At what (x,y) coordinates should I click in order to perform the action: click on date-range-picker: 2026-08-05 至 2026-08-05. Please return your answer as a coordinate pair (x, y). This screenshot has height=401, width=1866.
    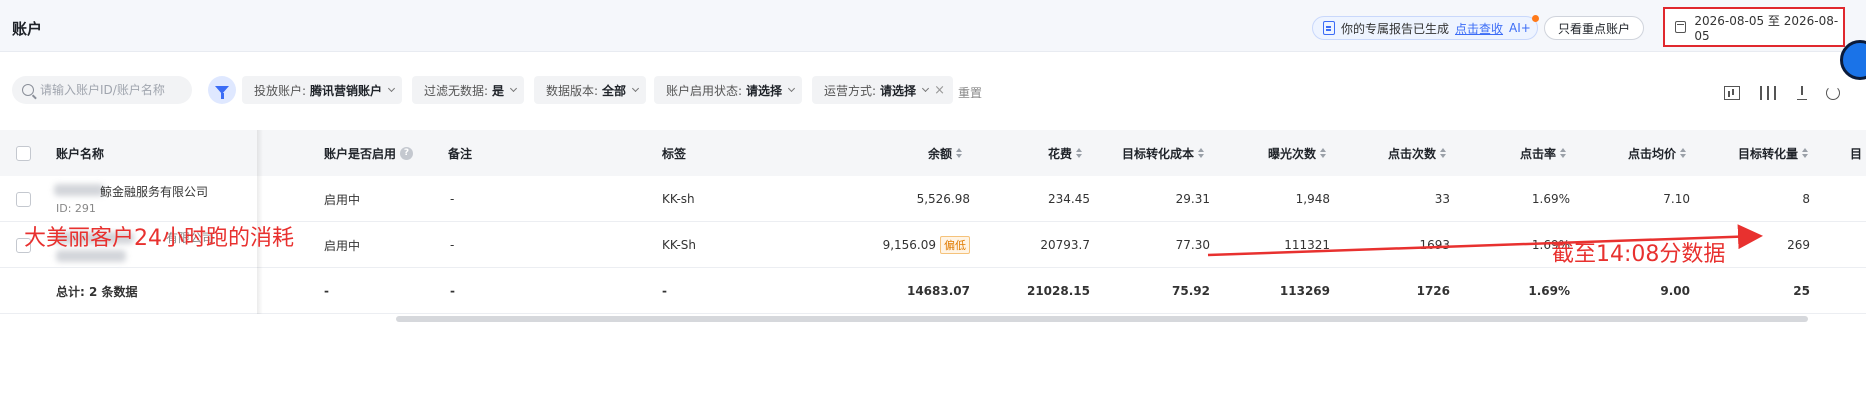
    Looking at the image, I should click on (1754, 27).